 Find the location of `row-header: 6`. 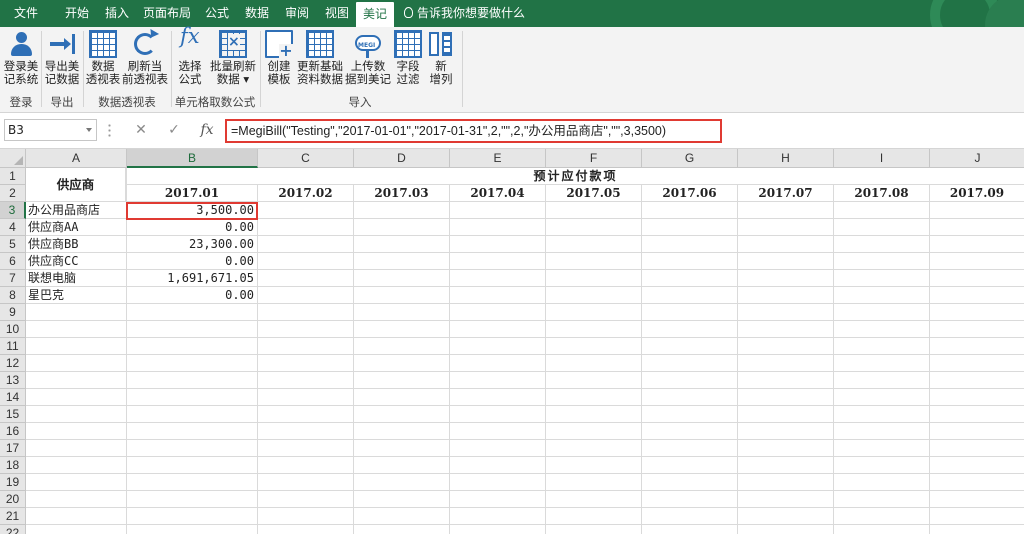

row-header: 6 is located at coordinates (13, 261).